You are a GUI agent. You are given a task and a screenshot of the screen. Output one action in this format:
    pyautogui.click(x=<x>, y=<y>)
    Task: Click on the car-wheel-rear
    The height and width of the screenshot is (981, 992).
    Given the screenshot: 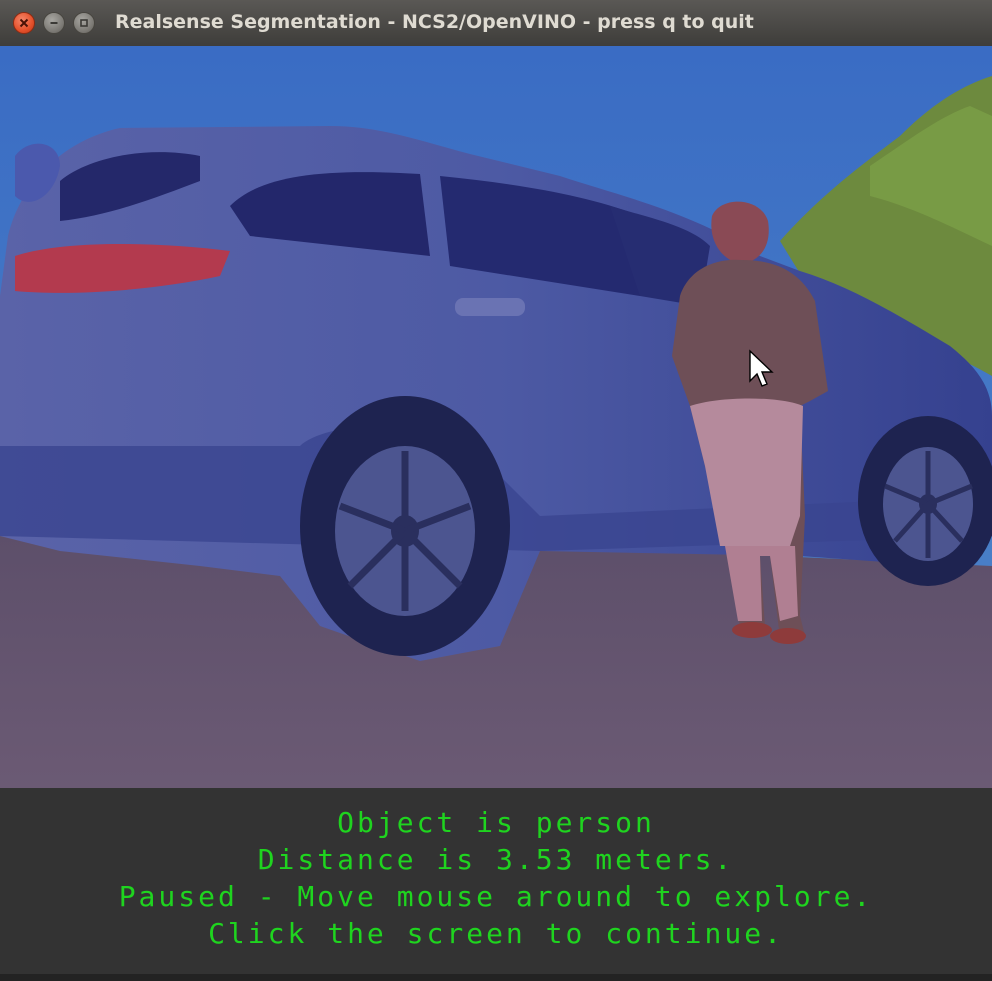 What is the action you would take?
    pyautogui.click(x=405, y=526)
    